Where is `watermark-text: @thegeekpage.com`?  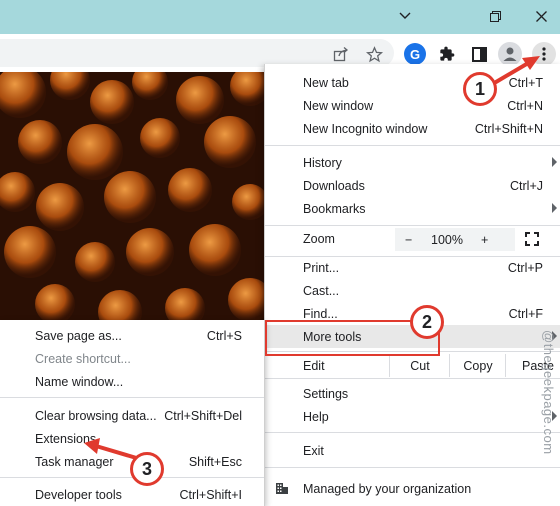
watermark-text: @thegeekpage.com is located at coordinates (548, 392).